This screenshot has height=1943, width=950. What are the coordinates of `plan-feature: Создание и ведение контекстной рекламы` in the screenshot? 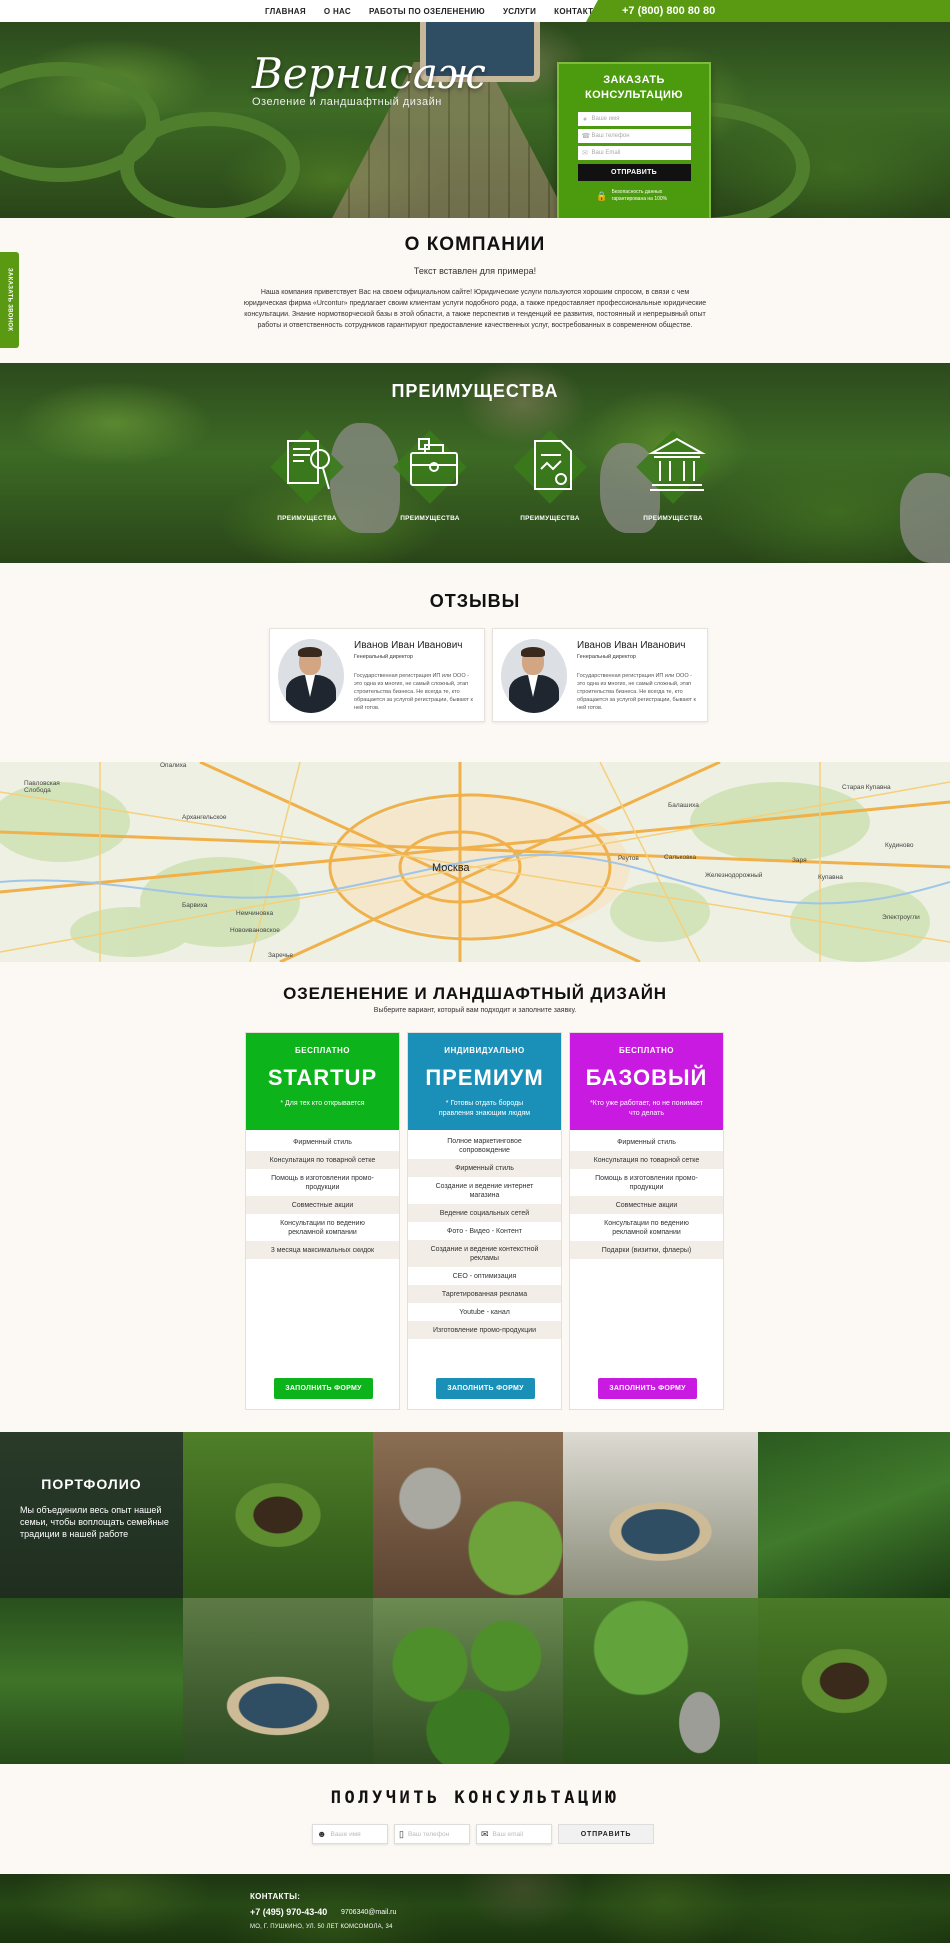 It's located at (484, 1253).